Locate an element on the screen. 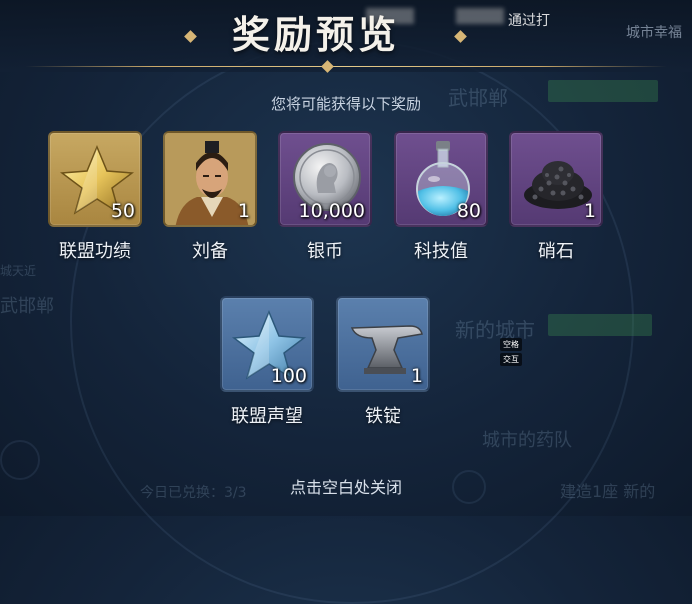 This screenshot has width=692, height=604. modal-header: 通过打 奖励预览 is located at coordinates (346, 36).